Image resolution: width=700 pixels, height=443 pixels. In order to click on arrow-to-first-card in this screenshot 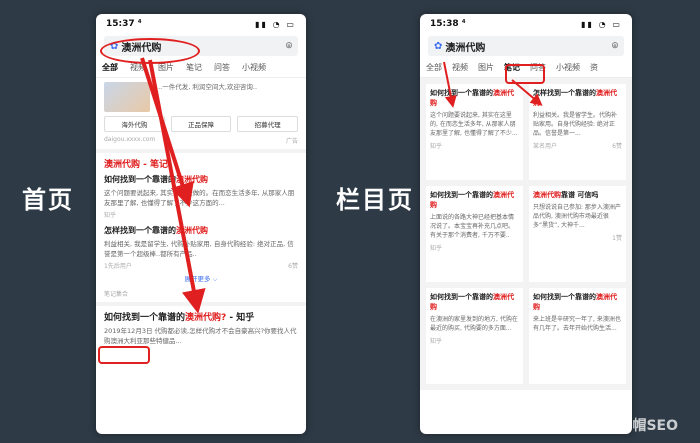, I will do `click(450, 84)`.